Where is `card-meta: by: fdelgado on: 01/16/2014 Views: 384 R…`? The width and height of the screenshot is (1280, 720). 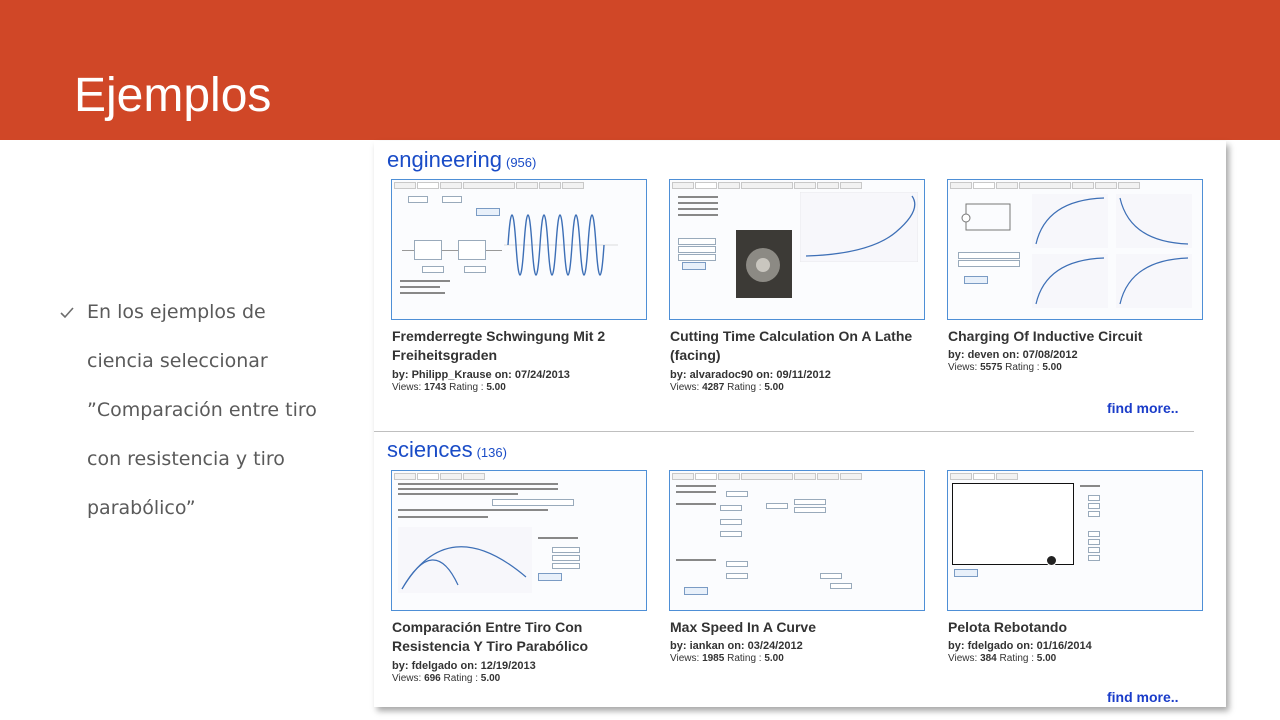
card-meta: by: fdelgado on: 01/16/2014 Views: 384 R… is located at coordinates (1020, 652).